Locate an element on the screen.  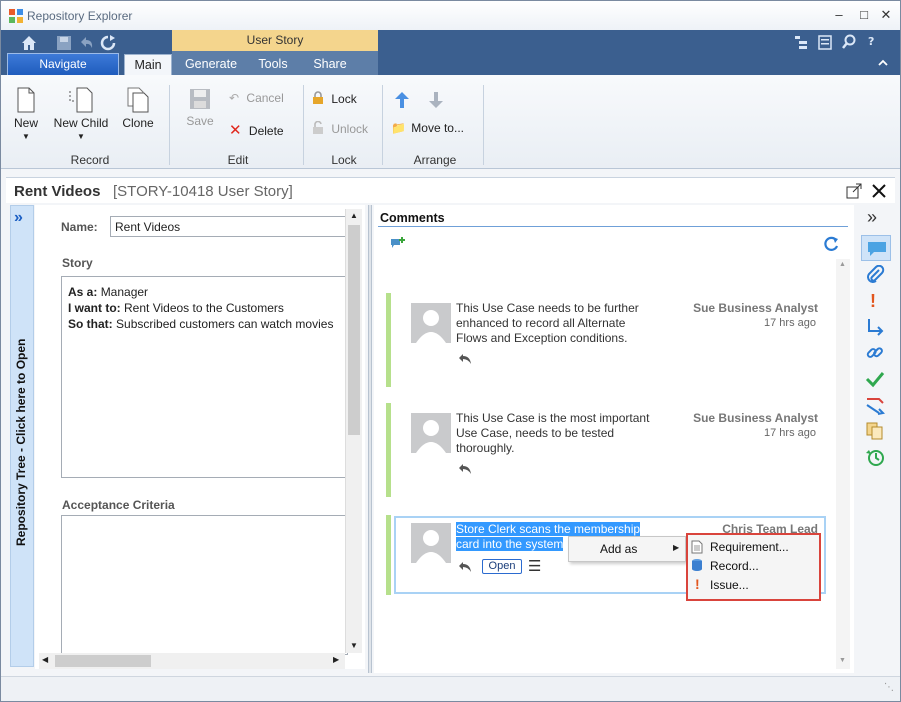
navigate-button: Navigate is located at coordinates (63, 64).